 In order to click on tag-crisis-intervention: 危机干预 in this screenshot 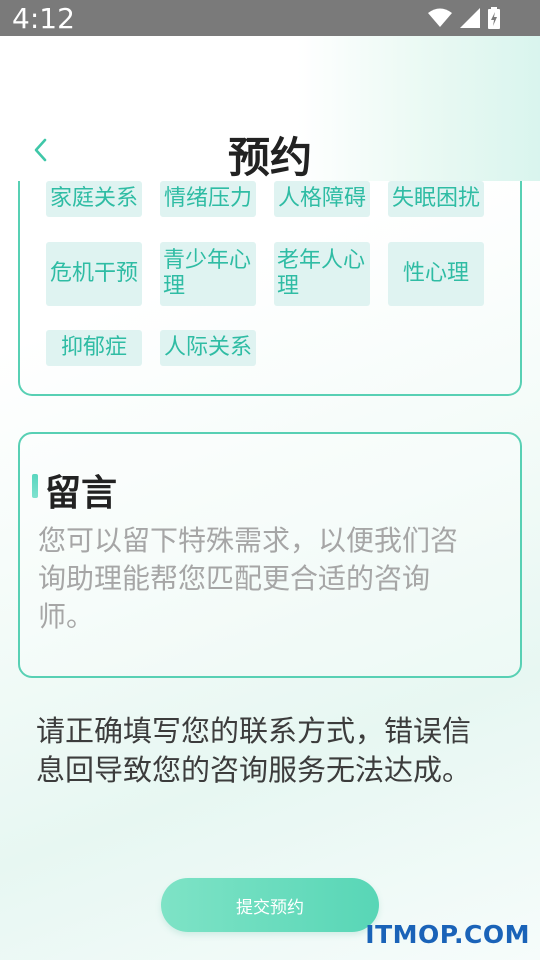, I will do `click(94, 274)`.